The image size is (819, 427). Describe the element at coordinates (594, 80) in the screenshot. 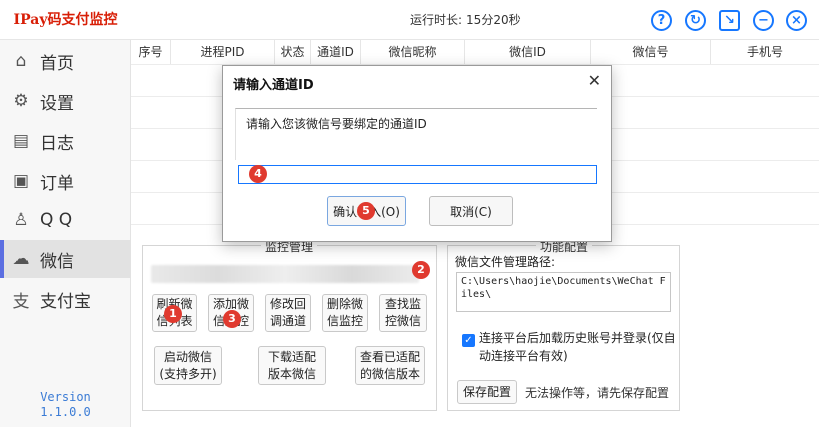

I see `dialog-close-icon: ✕` at that location.